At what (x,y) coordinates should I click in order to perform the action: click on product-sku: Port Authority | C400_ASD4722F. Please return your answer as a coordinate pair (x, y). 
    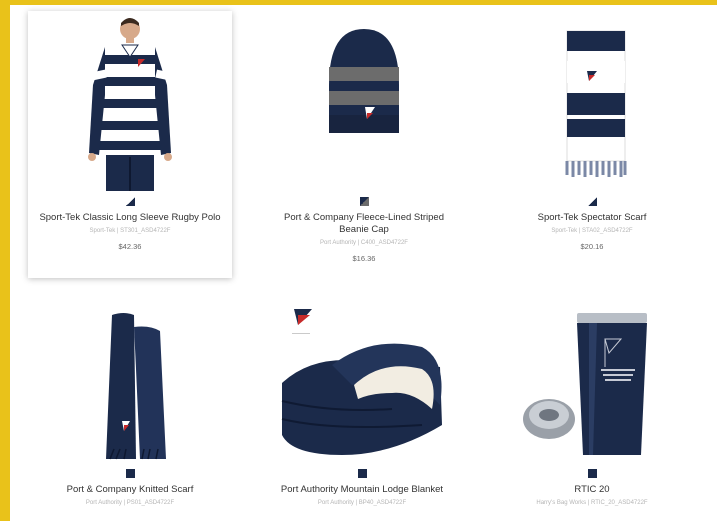
    Looking at the image, I should click on (364, 243).